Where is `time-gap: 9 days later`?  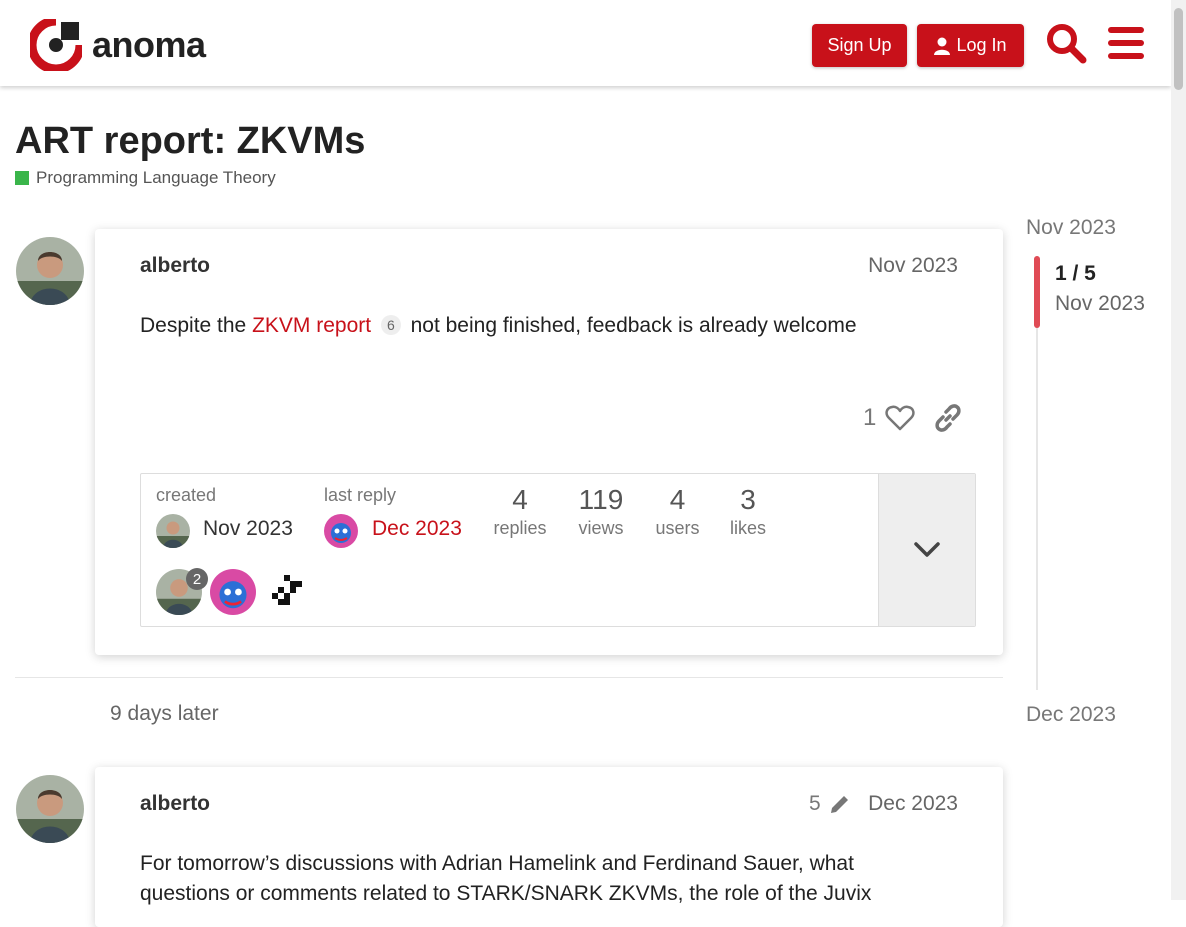
time-gap: 9 days later is located at coordinates (164, 713).